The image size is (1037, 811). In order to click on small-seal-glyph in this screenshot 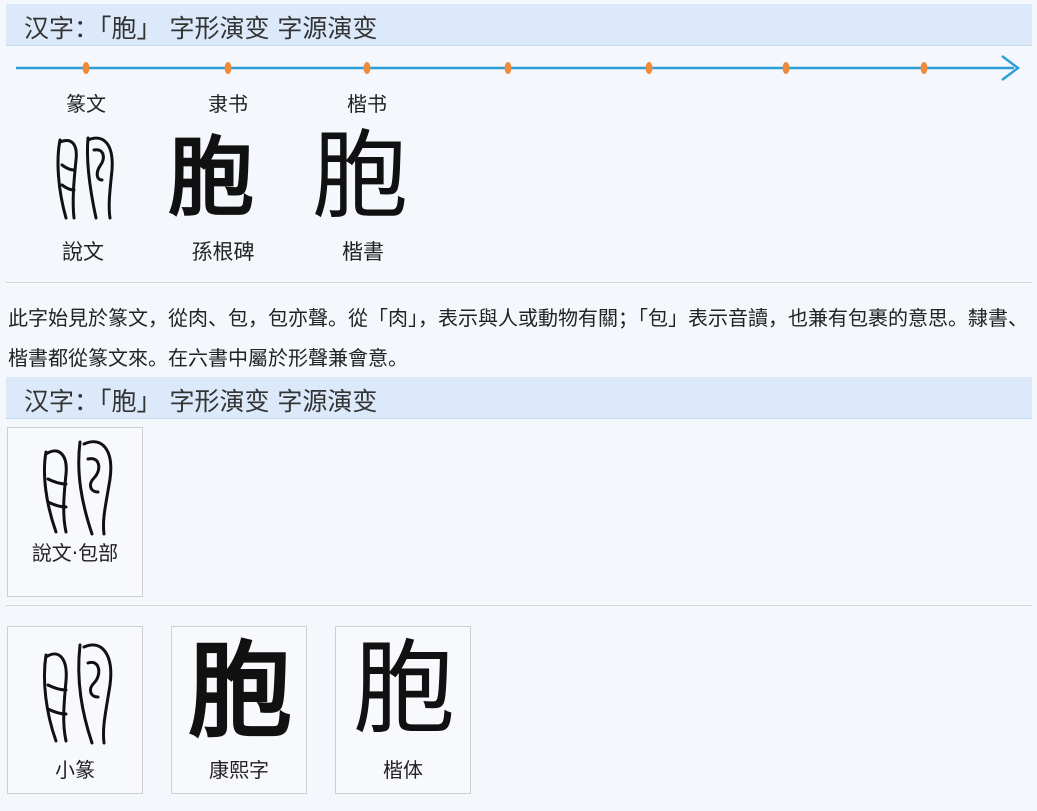, I will do `click(78, 694)`.